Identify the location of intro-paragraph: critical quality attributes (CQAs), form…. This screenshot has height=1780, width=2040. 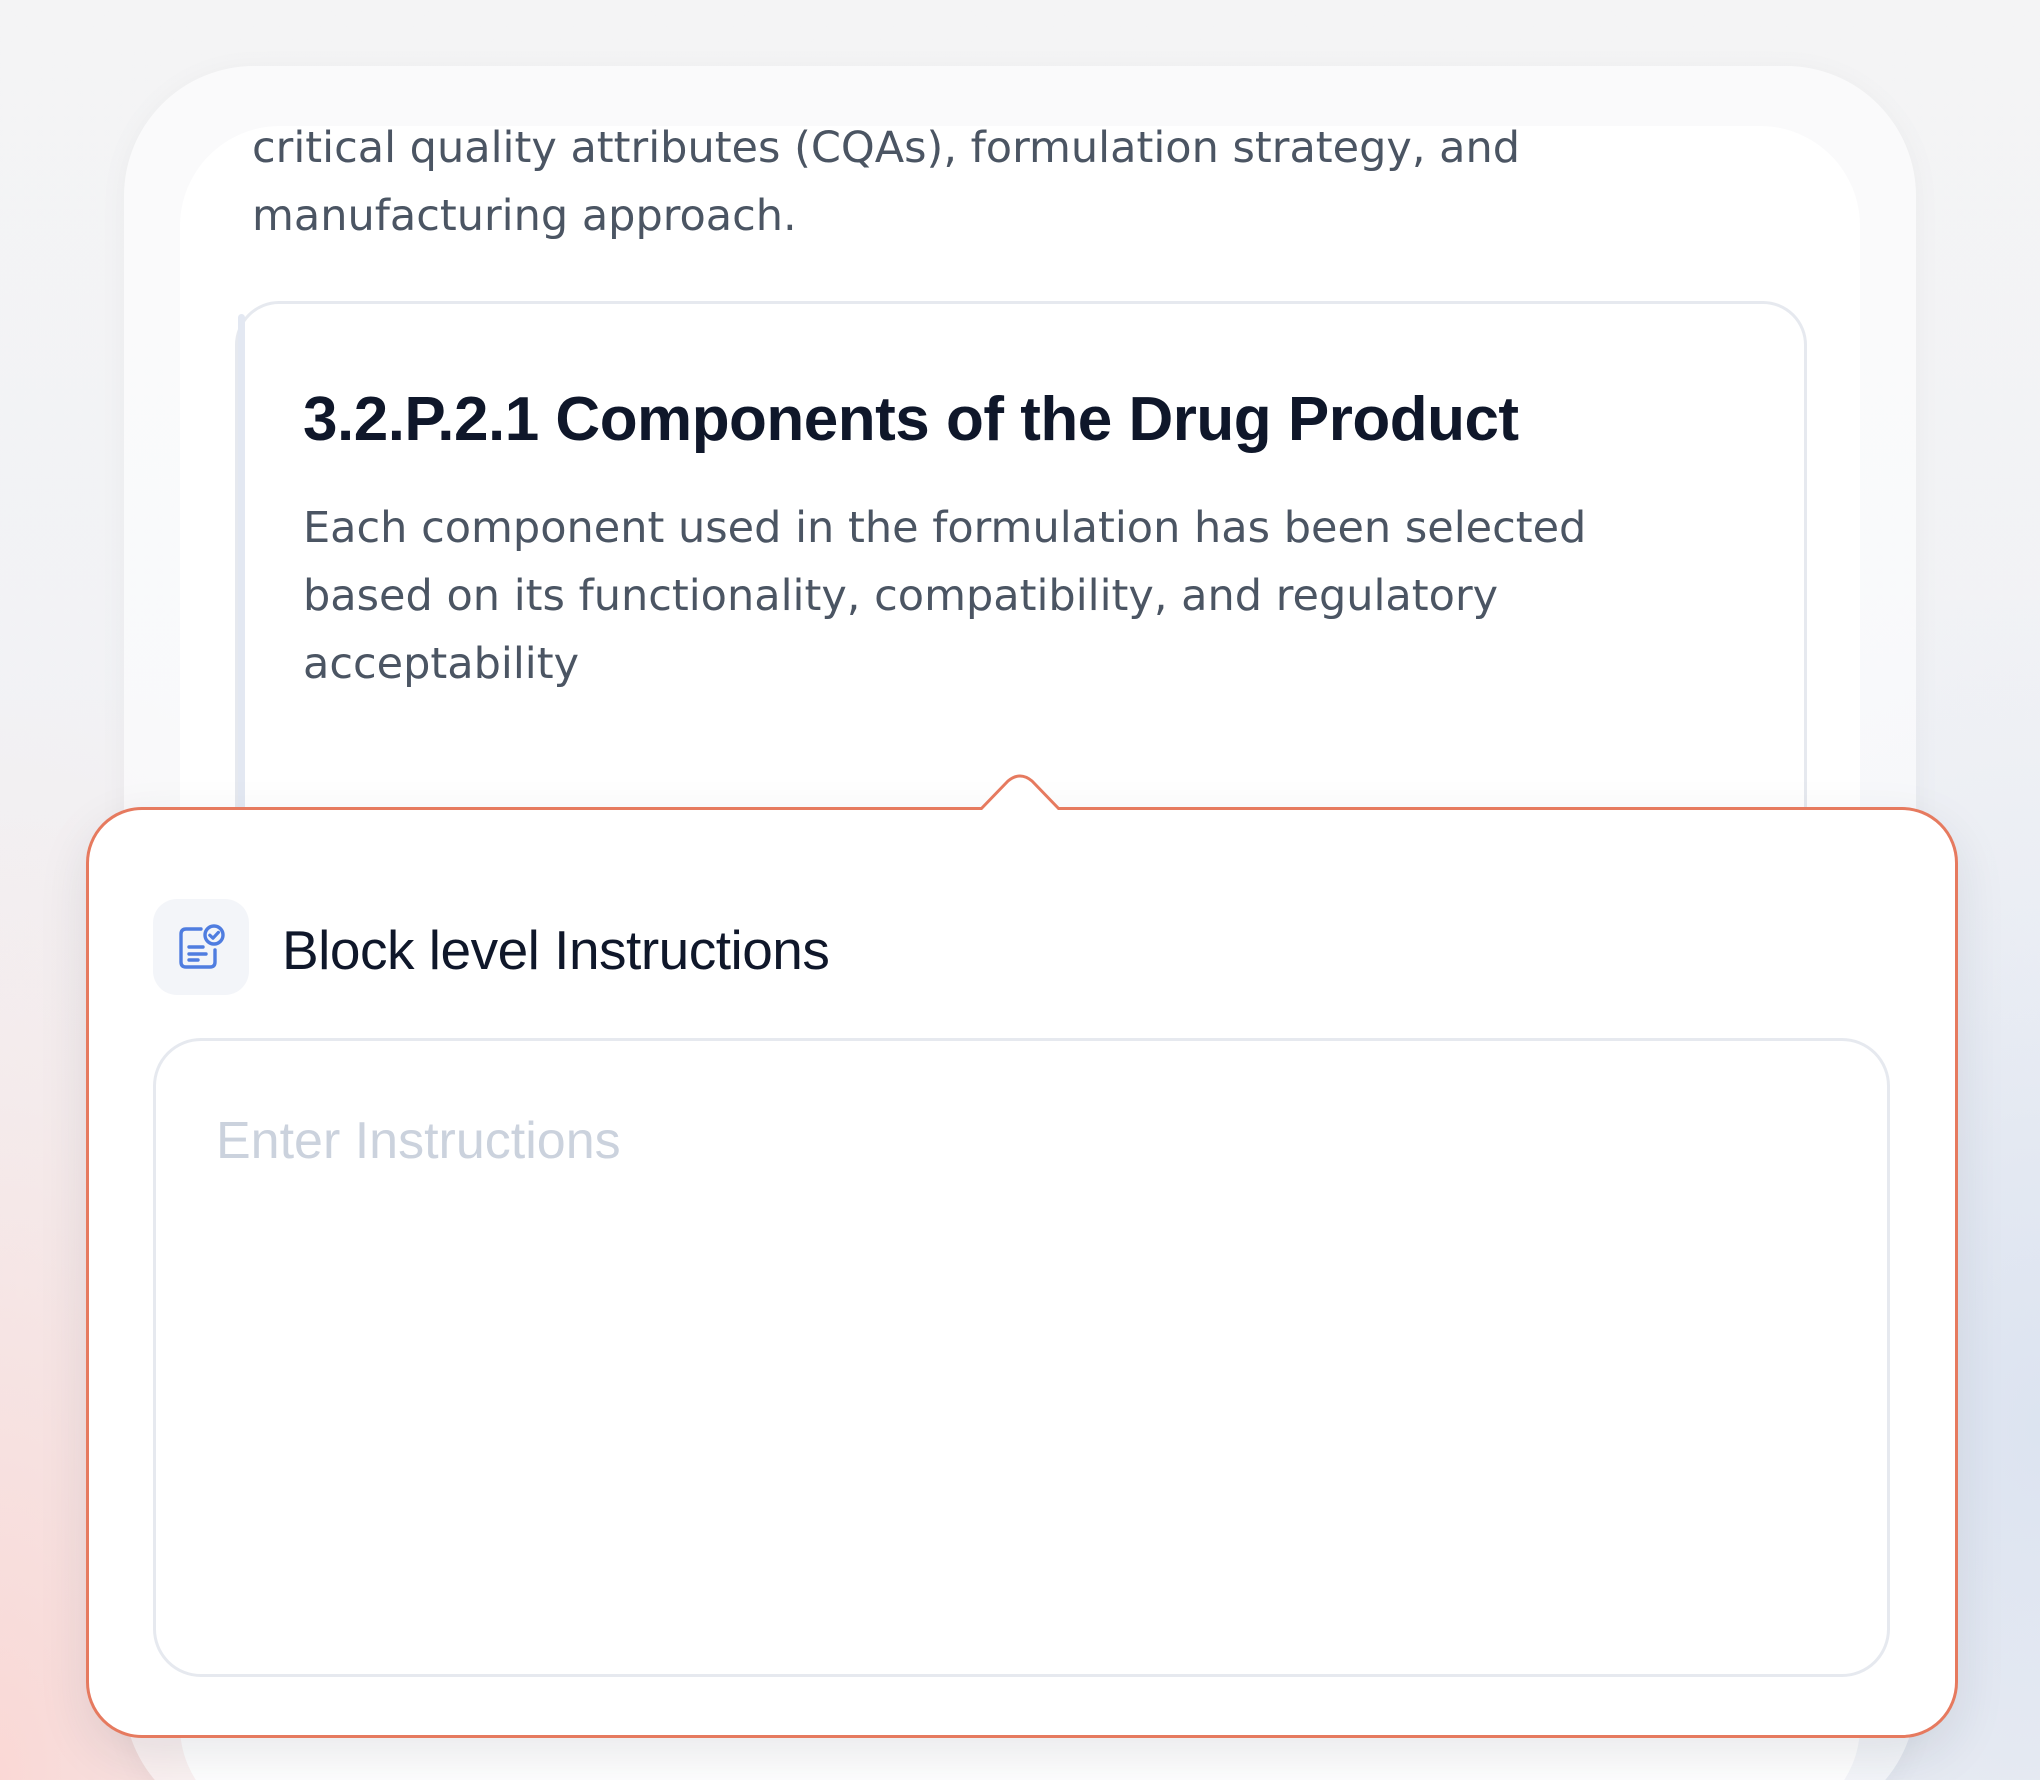
(952, 188).